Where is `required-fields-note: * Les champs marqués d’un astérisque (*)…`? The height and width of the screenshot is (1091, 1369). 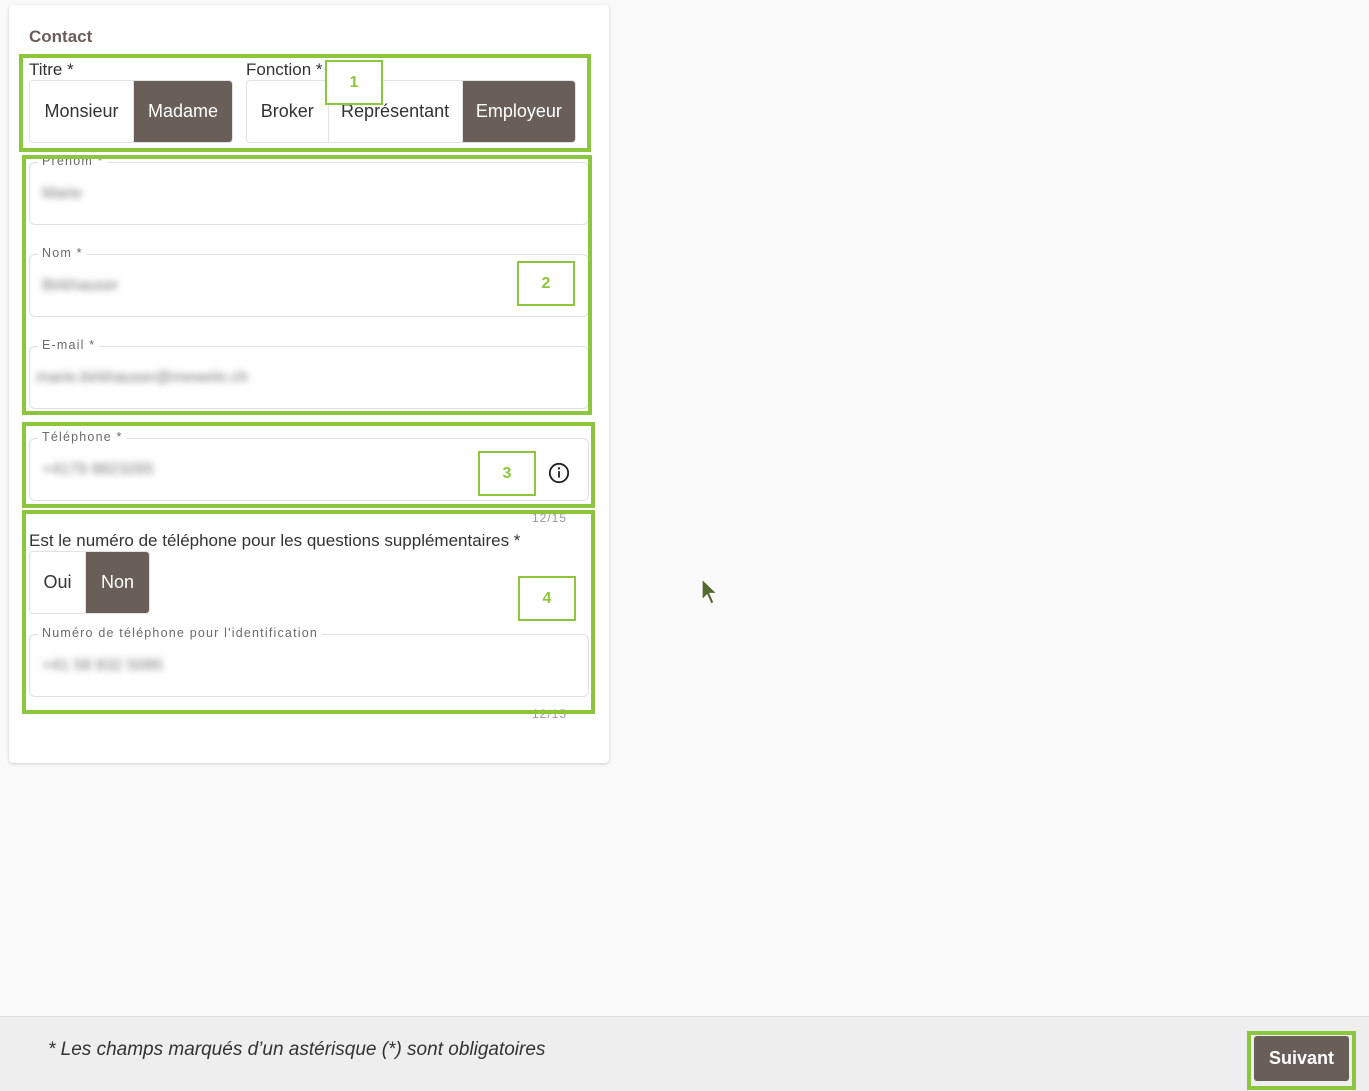 required-fields-note: * Les champs marqués d’un astérisque (*)… is located at coordinates (297, 1049).